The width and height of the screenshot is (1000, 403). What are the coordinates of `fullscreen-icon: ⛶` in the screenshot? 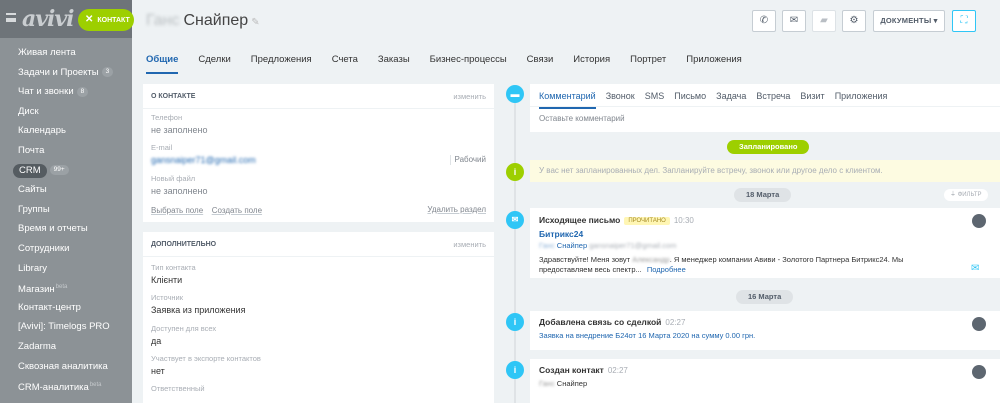 It's located at (964, 20).